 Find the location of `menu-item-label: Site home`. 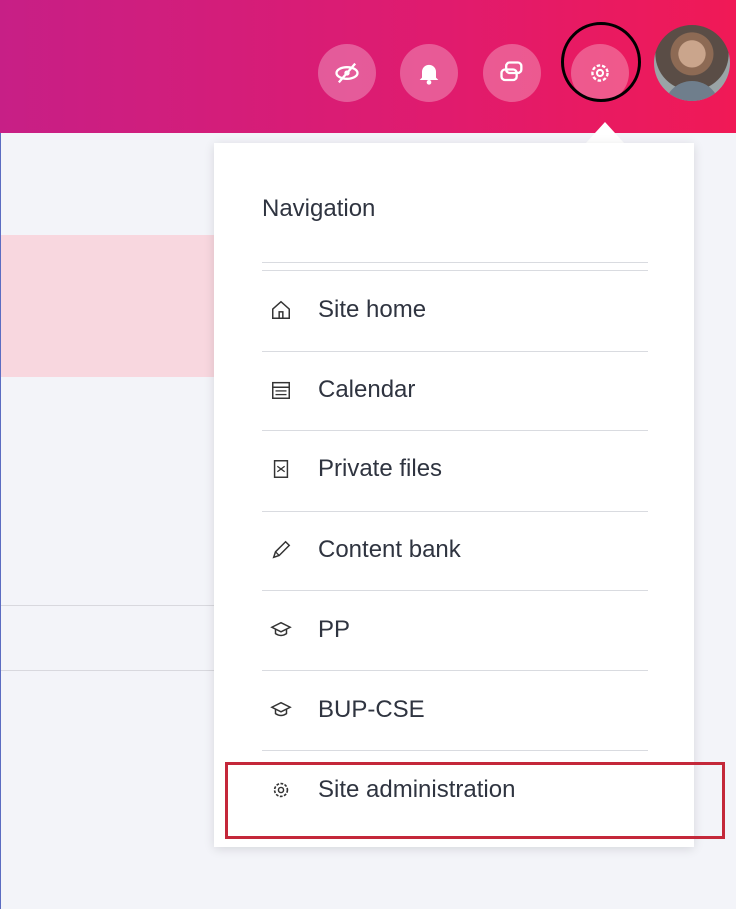

menu-item-label: Site home is located at coordinates (372, 309).